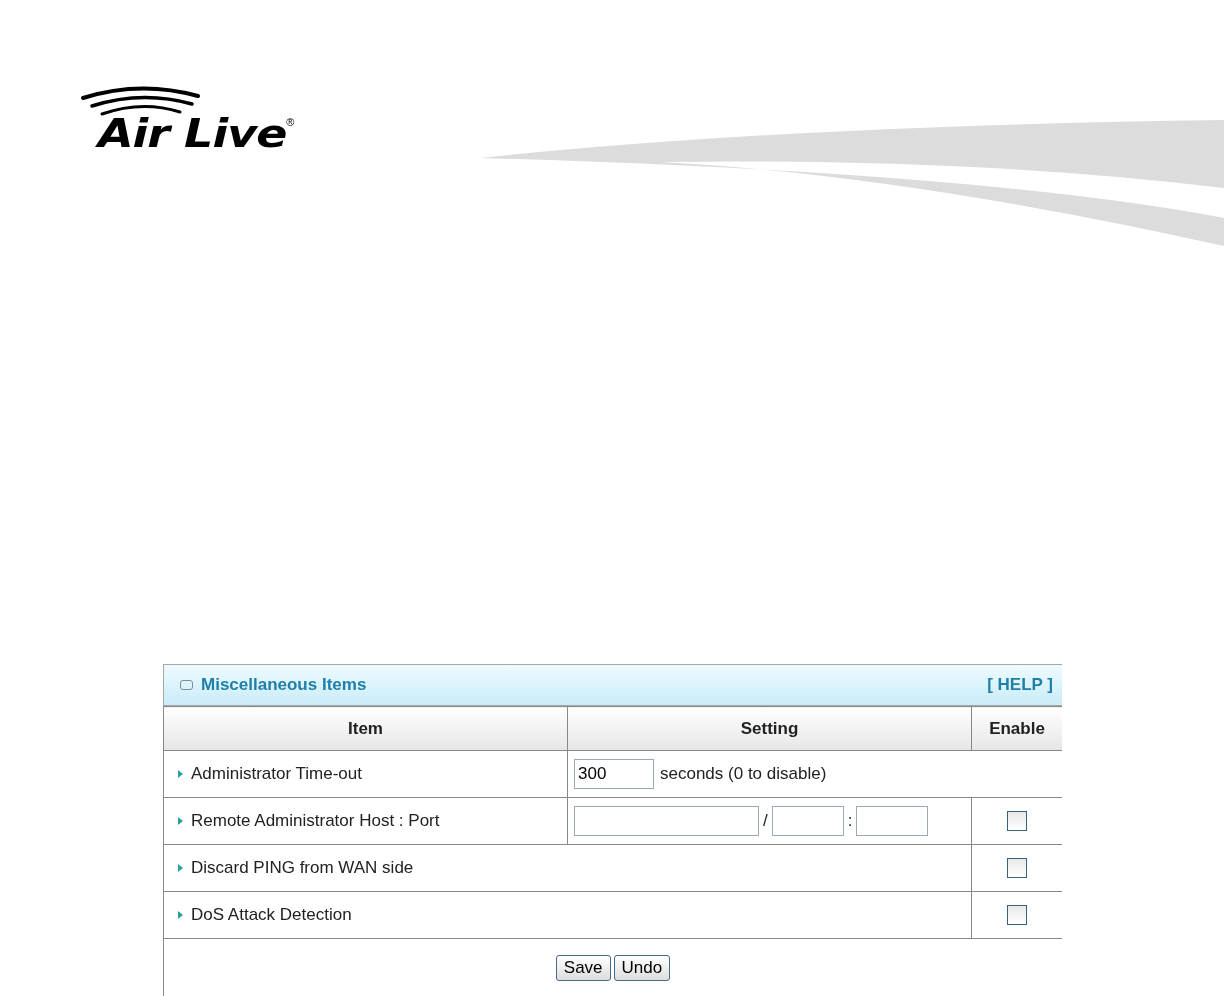 This screenshot has height=996, width=1224. What do you see at coordinates (290, 122) in the screenshot?
I see `registered-mark: ®` at bounding box center [290, 122].